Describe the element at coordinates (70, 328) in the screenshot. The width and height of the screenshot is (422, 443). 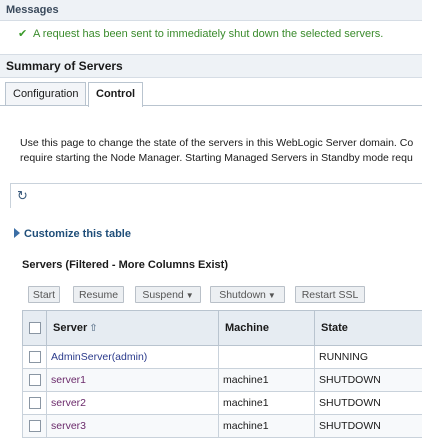
I see `column-header-server-label: Server` at that location.